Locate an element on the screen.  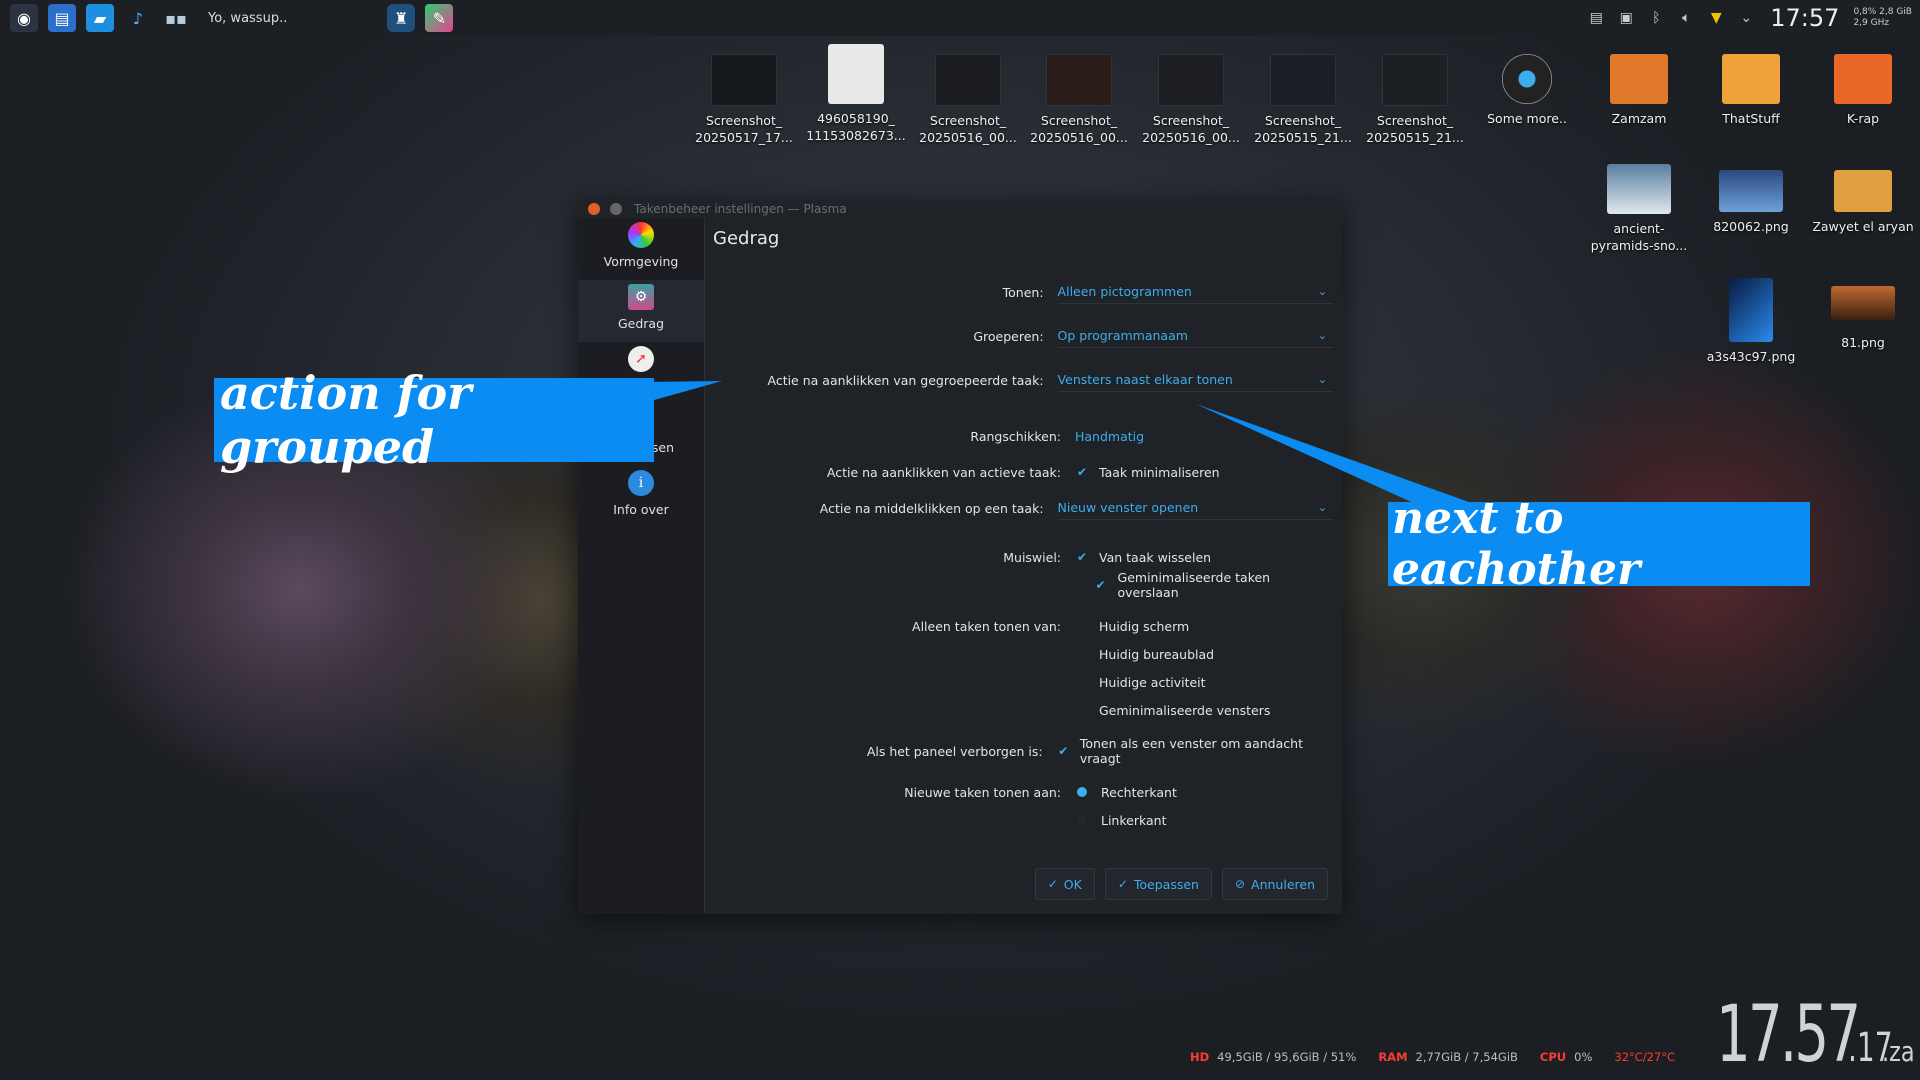
temperature-value: 32°C/27°C is located at coordinates (1645, 1057).